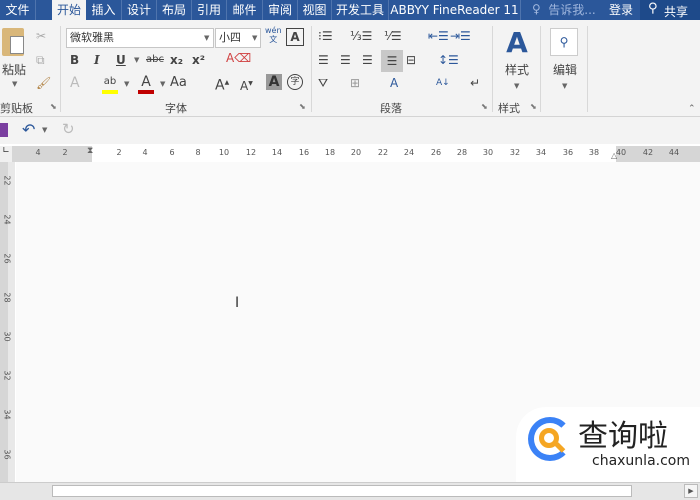  Describe the element at coordinates (178, 83) in the screenshot. I see `change-case-button: Aa` at that location.